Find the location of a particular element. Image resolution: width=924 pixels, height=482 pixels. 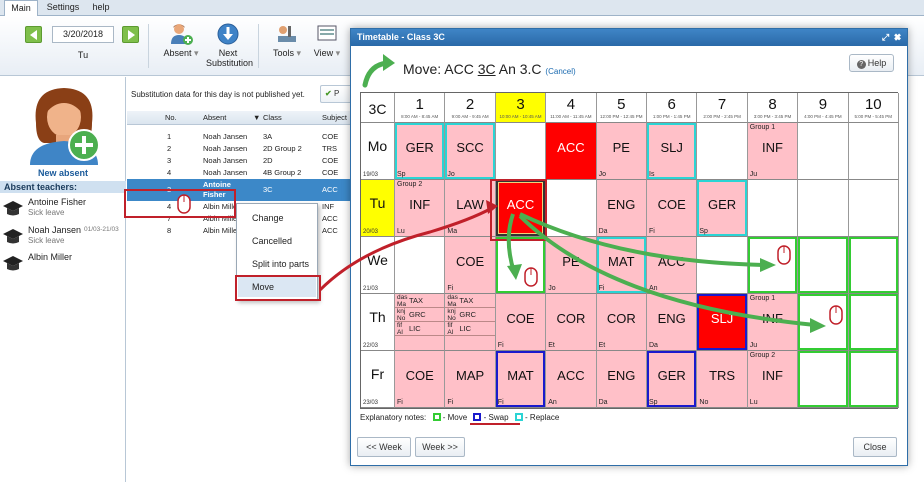

lesson-subject: ENG is located at coordinates (671, 318).